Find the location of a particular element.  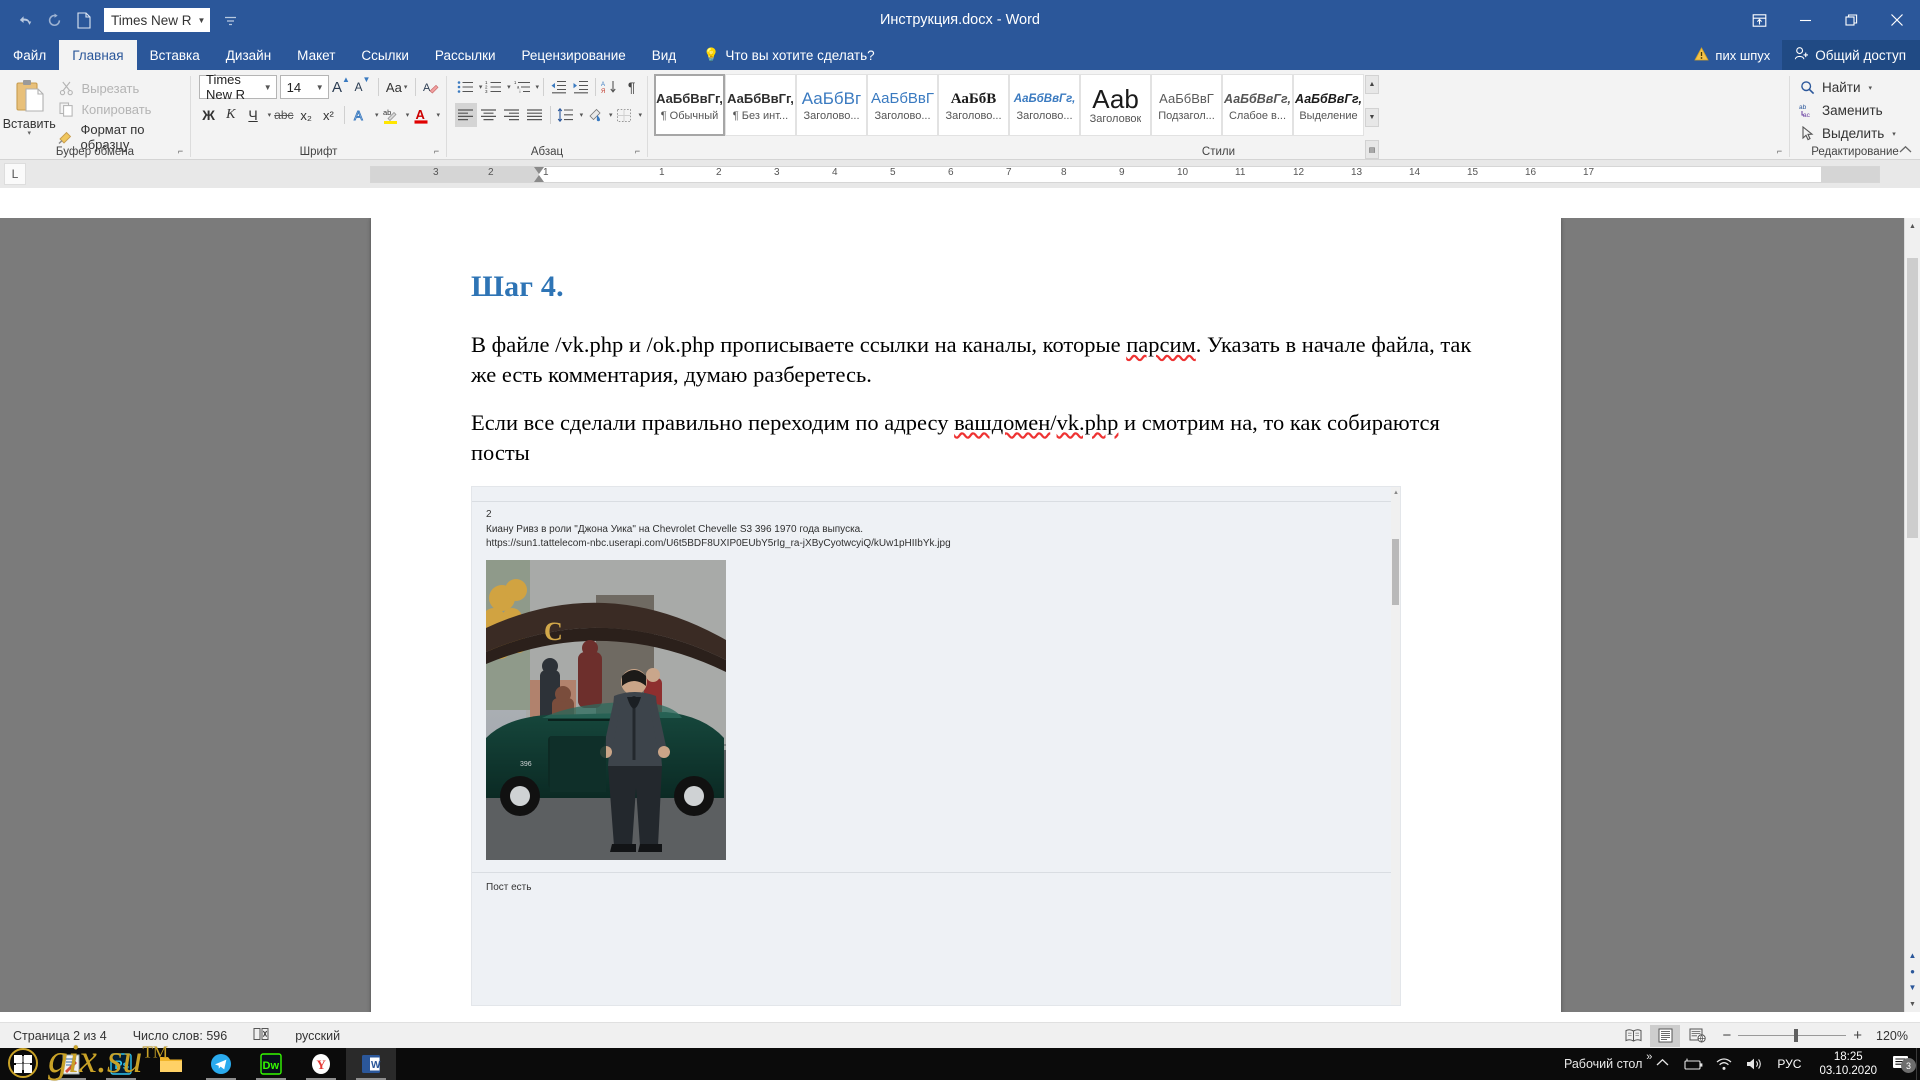

show-formatting-marks-button: ¶ is located at coordinates (631, 87).